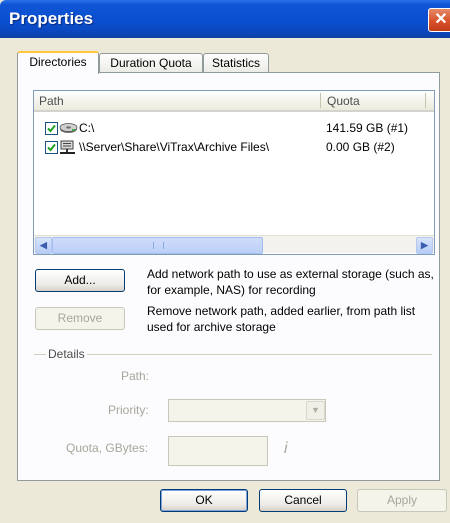  Describe the element at coordinates (135, 376) in the screenshot. I see `path-label: Path:` at that location.